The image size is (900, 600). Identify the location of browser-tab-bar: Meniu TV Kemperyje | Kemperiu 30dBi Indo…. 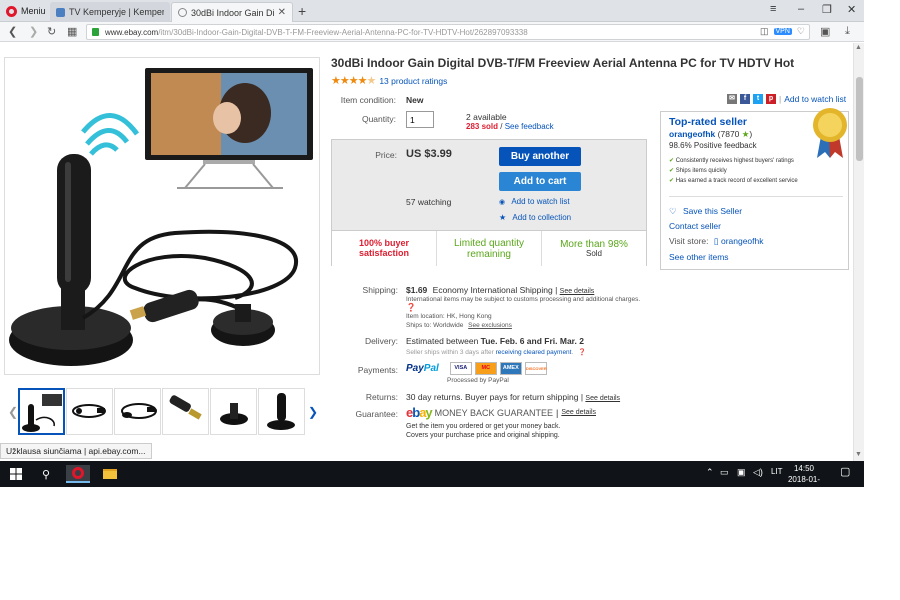
(432, 11).